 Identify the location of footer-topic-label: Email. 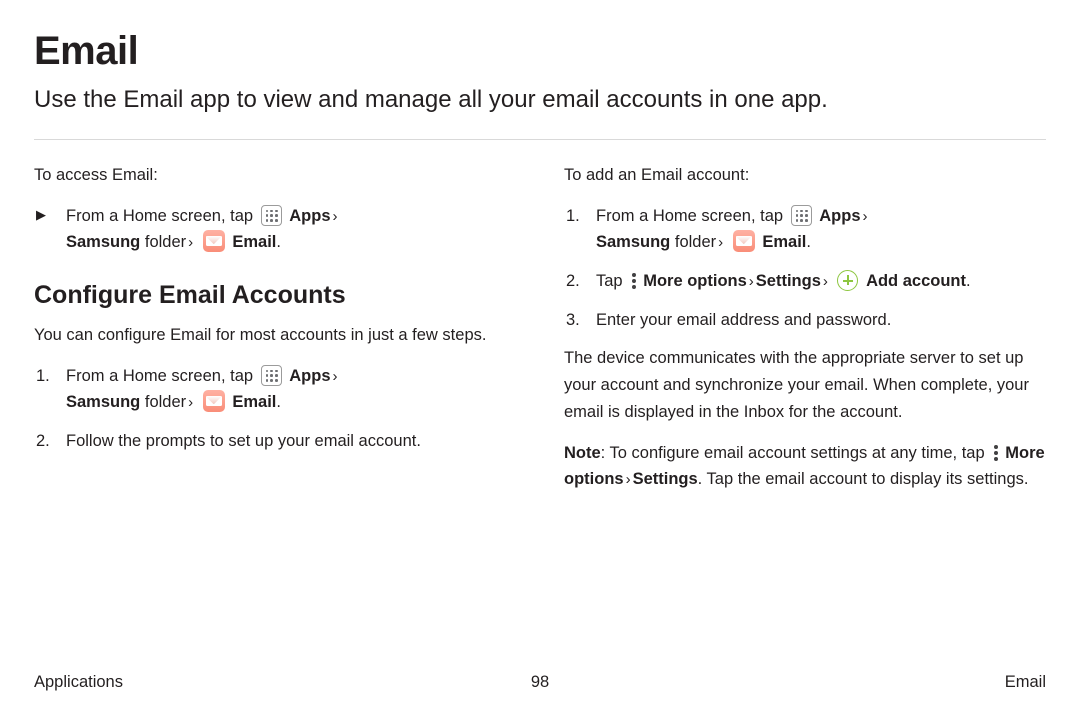
(1025, 682).